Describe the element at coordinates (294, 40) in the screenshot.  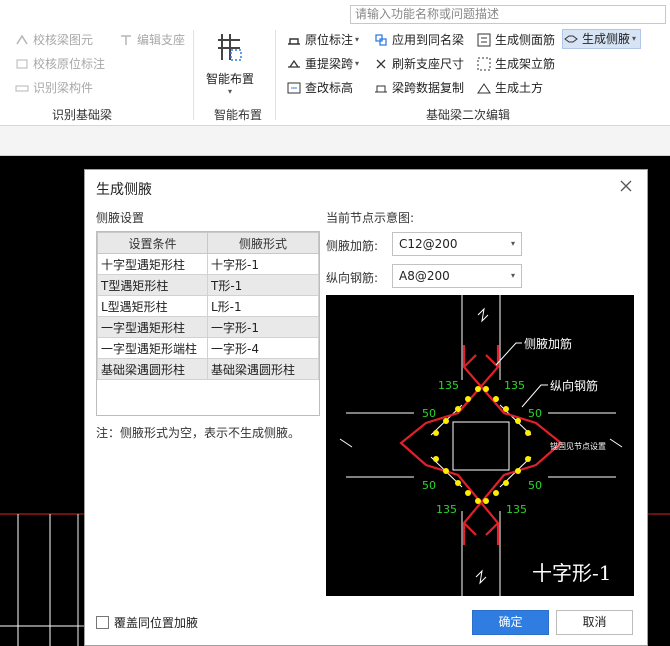
I see `annotation-icon` at that location.